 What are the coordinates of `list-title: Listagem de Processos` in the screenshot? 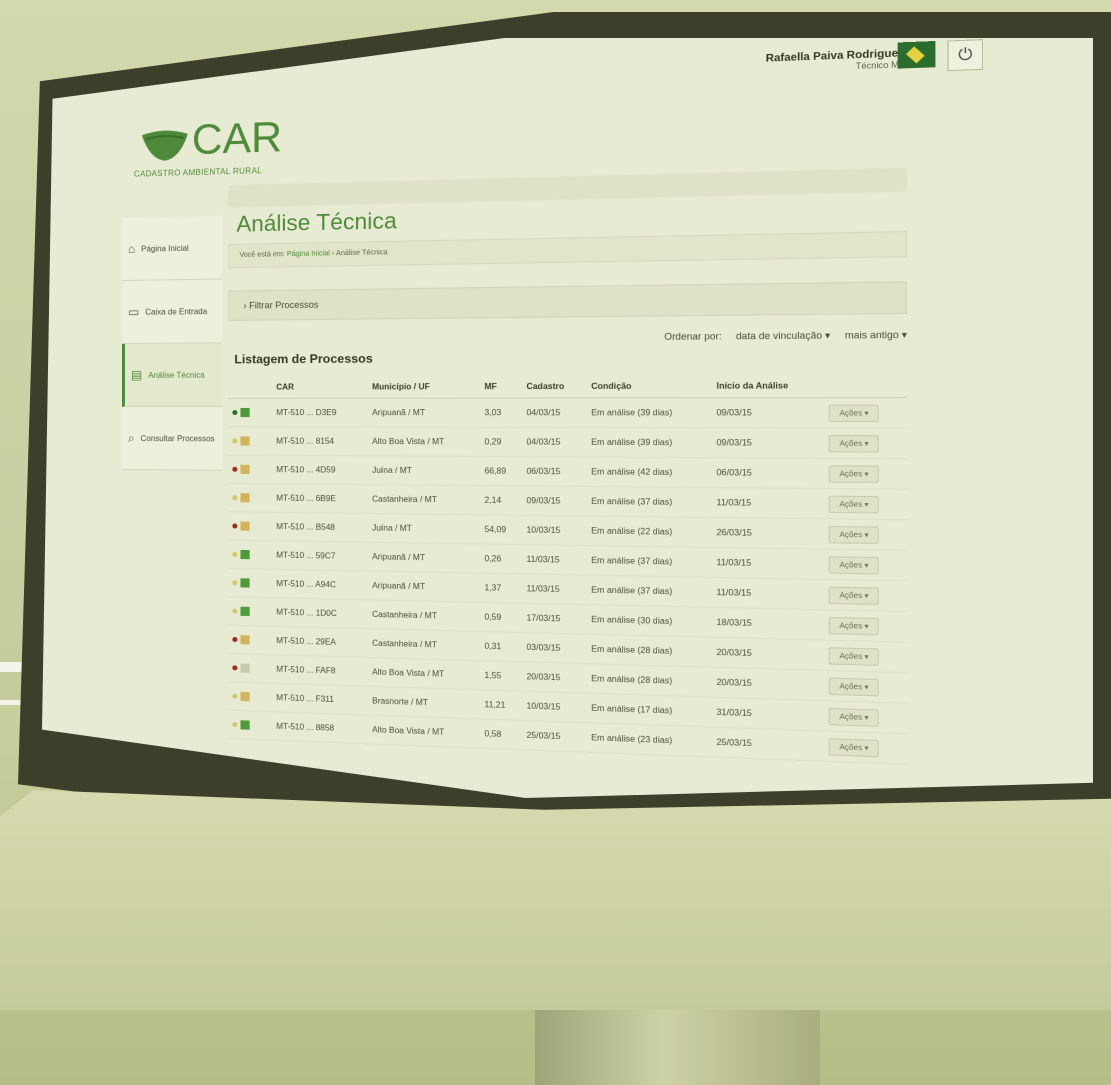 It's located at (303, 359).